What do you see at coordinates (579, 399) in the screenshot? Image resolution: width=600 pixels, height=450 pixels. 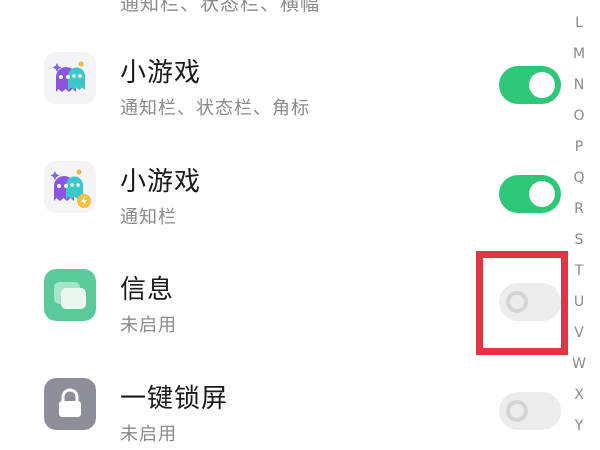 I see `alphabet-index-letter: X` at bounding box center [579, 399].